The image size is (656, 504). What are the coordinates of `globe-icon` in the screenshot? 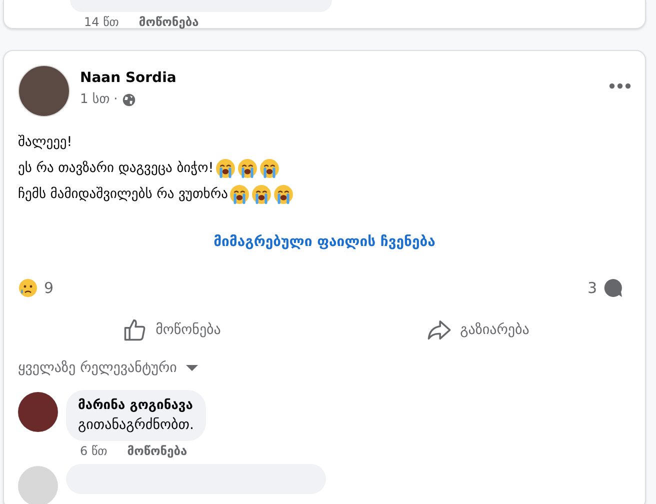 It's located at (129, 99).